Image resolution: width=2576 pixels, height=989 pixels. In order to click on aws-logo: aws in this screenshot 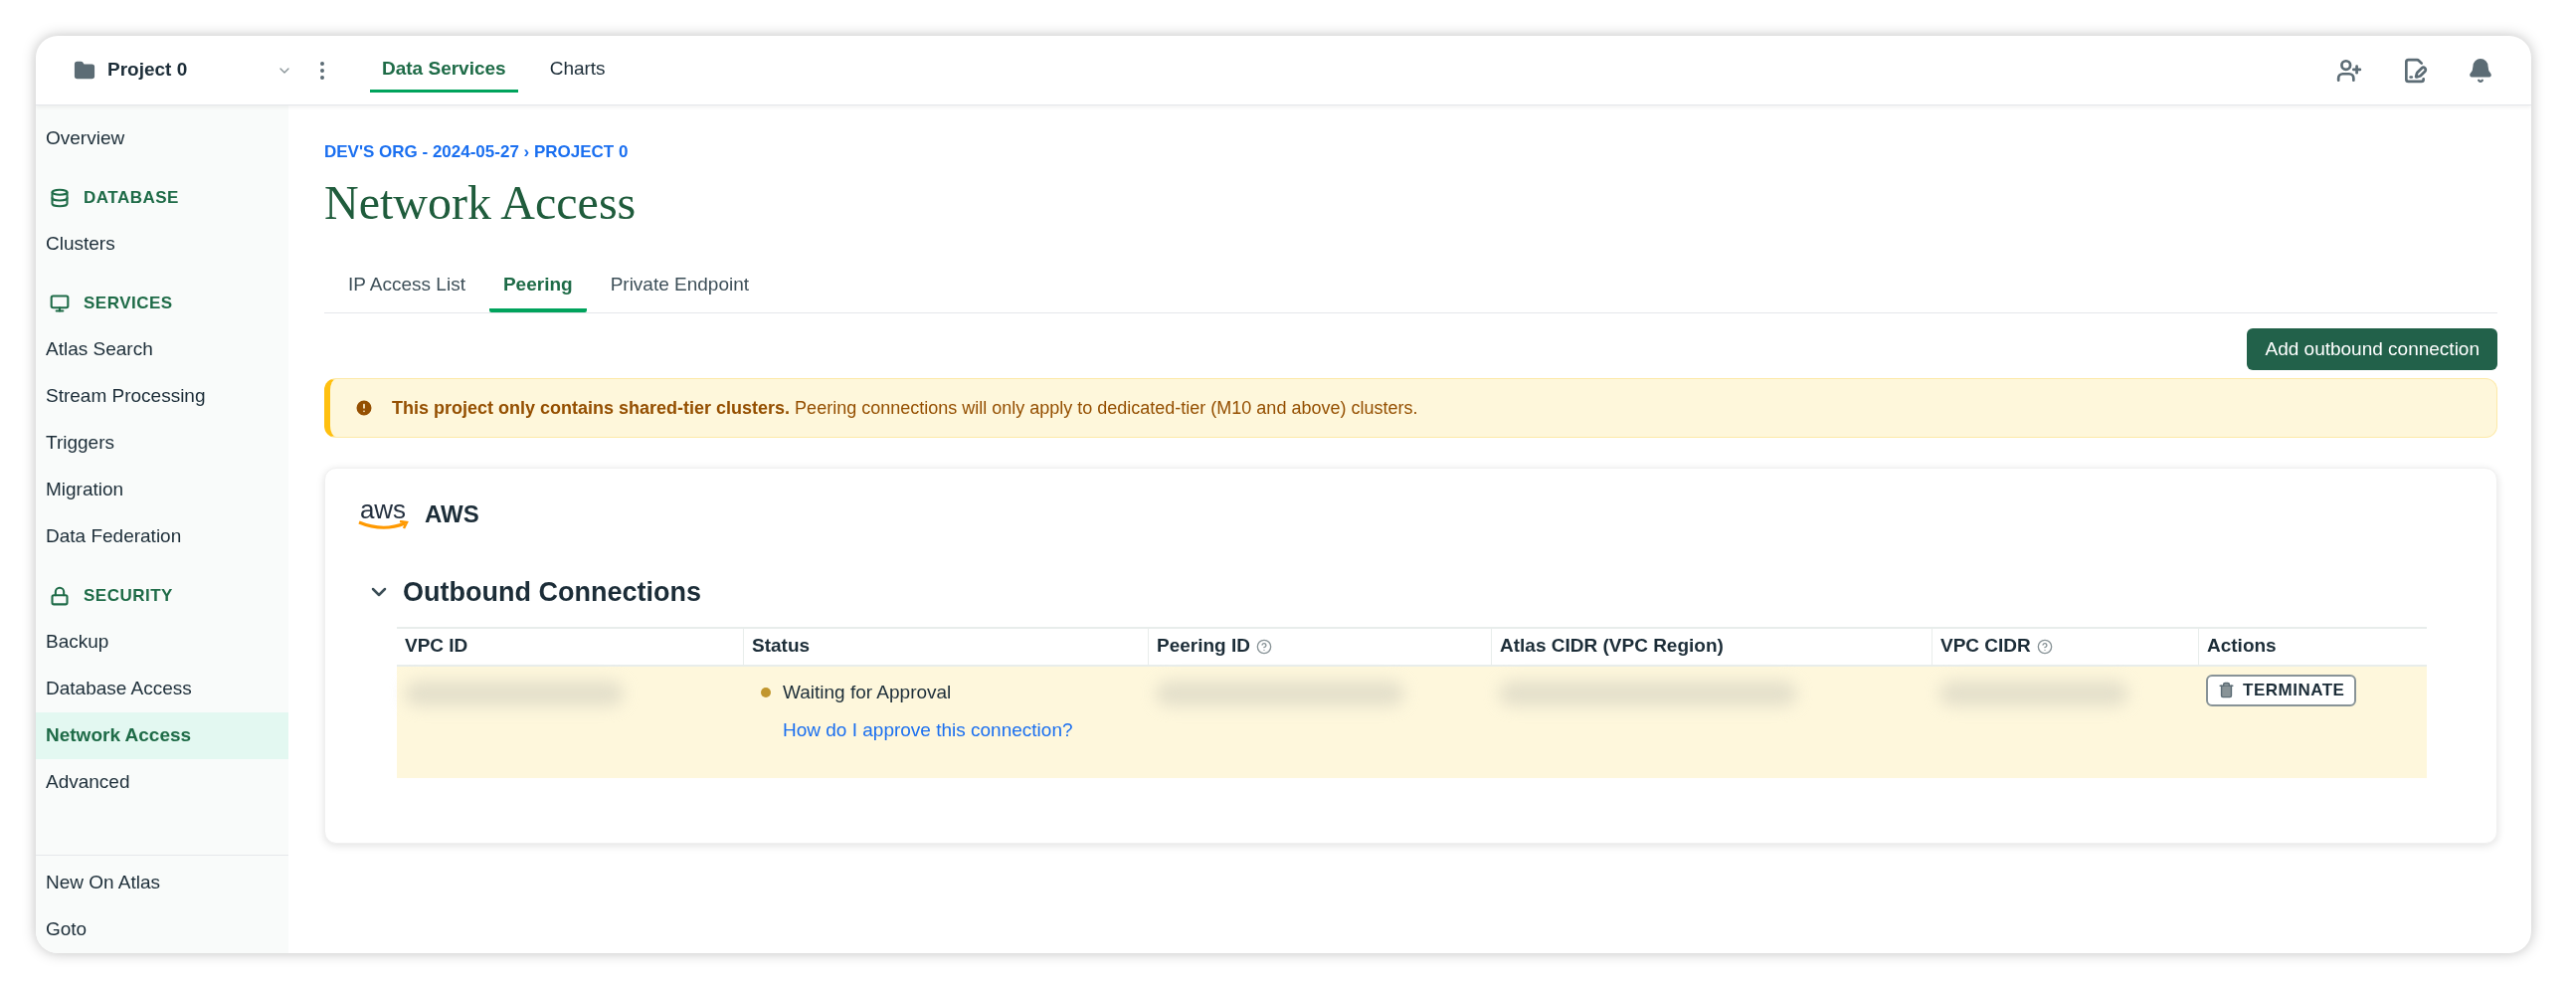, I will do `click(383, 514)`.